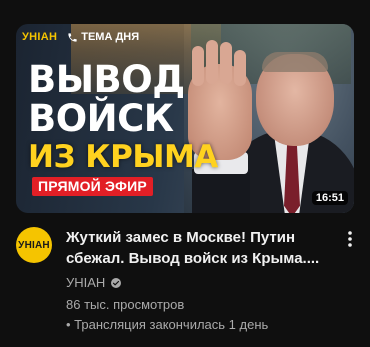 The image size is (370, 347). What do you see at coordinates (85, 283) in the screenshot?
I see `channel-name: УНІАН` at bounding box center [85, 283].